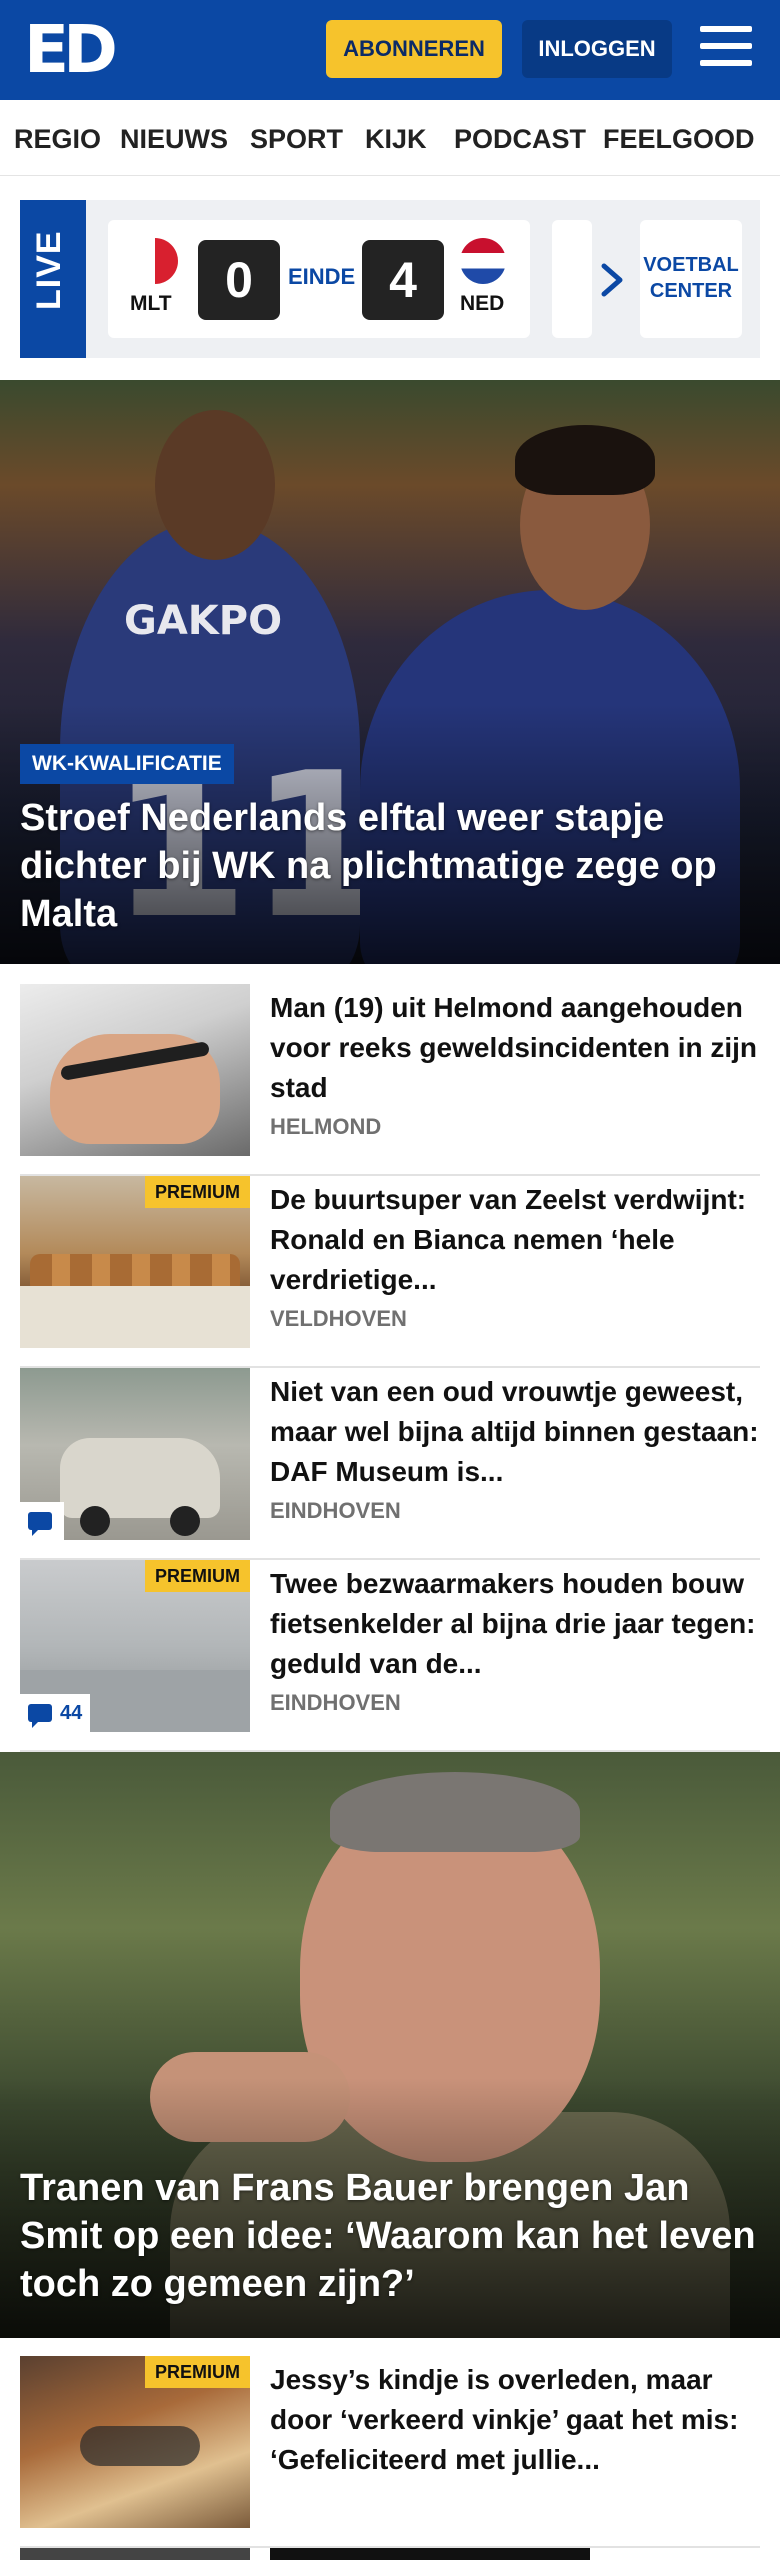 The height and width of the screenshot is (2560, 780). I want to click on nav-item-nieuws: NIEUWS, so click(174, 139).